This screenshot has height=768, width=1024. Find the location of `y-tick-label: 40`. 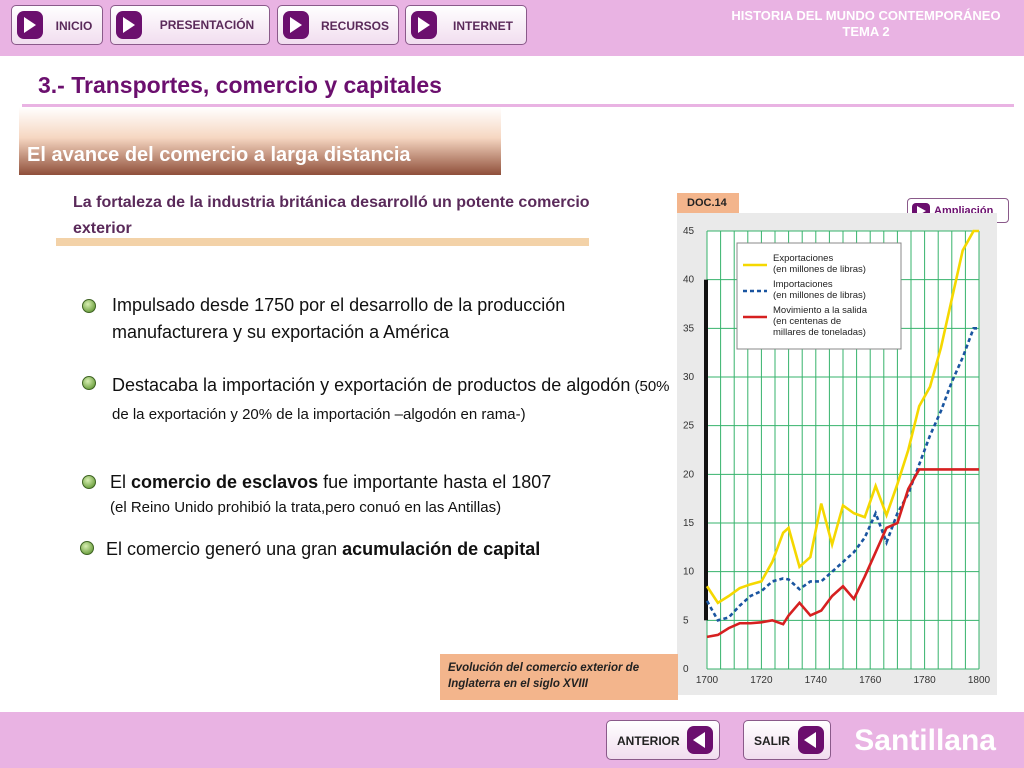

y-tick-label: 40 is located at coordinates (689, 280).